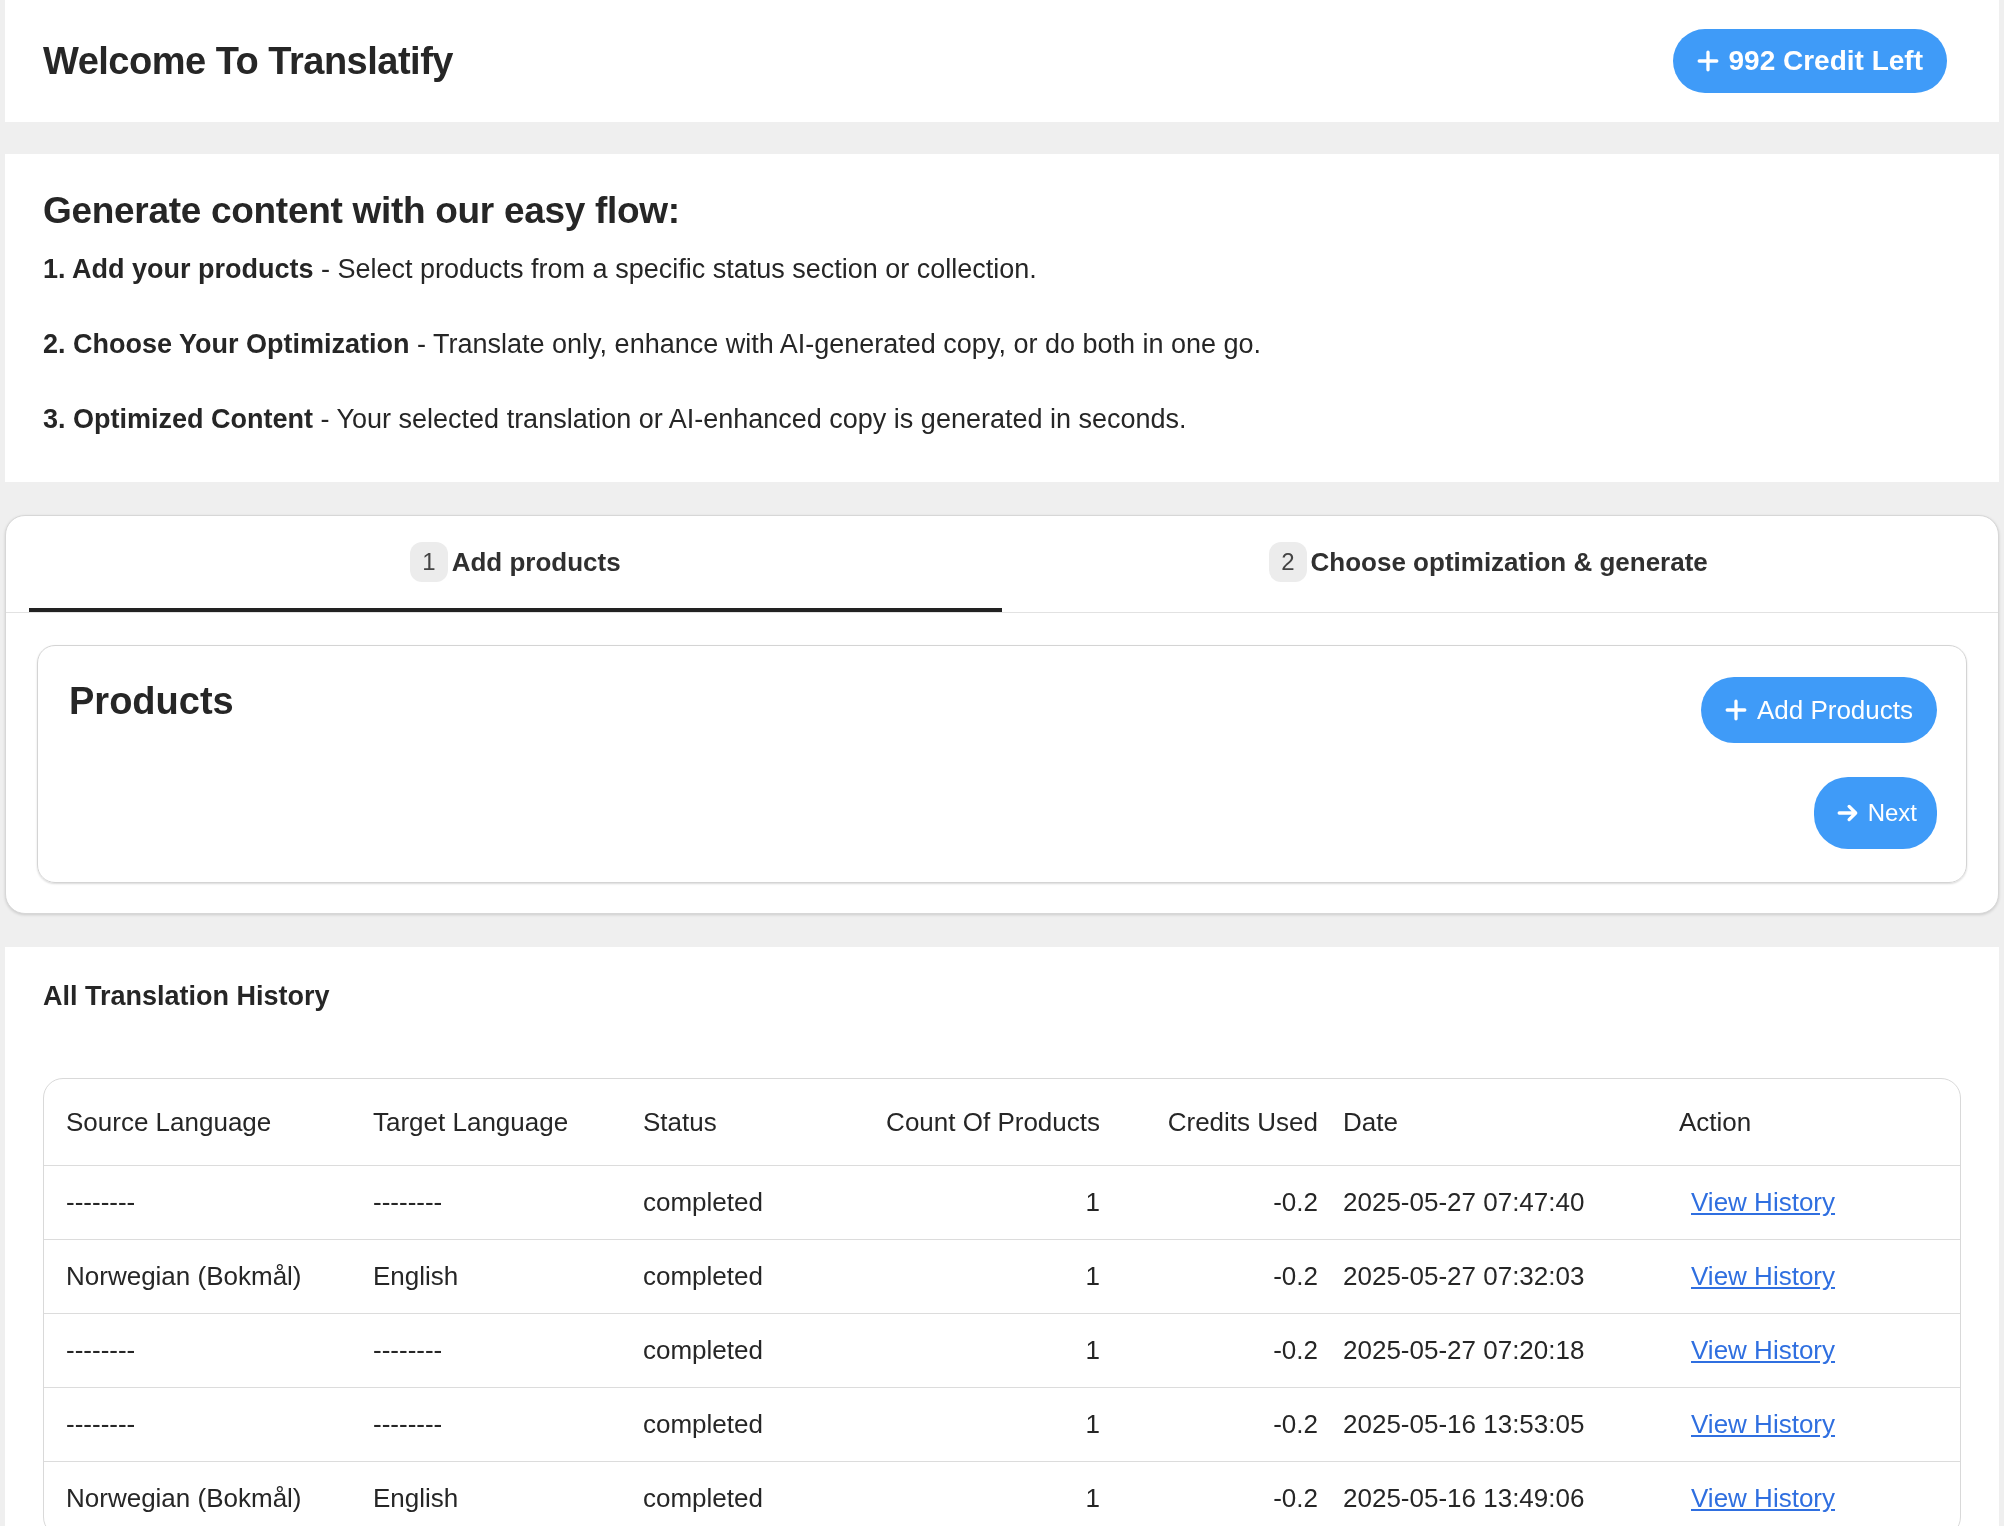  I want to click on column-header: Source Language, so click(208, 1122).